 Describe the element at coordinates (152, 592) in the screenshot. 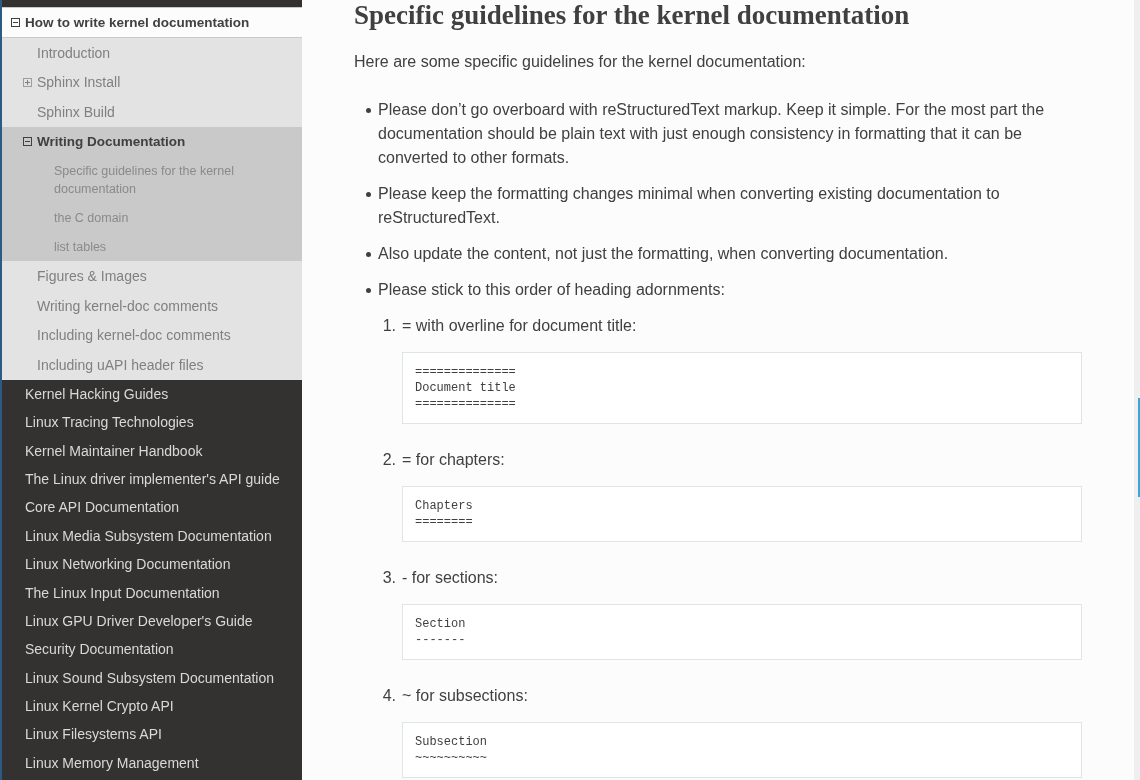

I see `sidebar-link: The Linux Input Documentation` at that location.